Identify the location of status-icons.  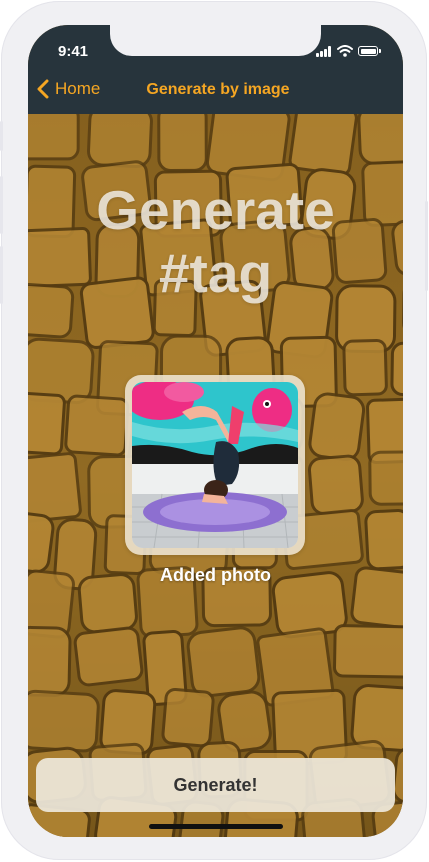
(348, 51).